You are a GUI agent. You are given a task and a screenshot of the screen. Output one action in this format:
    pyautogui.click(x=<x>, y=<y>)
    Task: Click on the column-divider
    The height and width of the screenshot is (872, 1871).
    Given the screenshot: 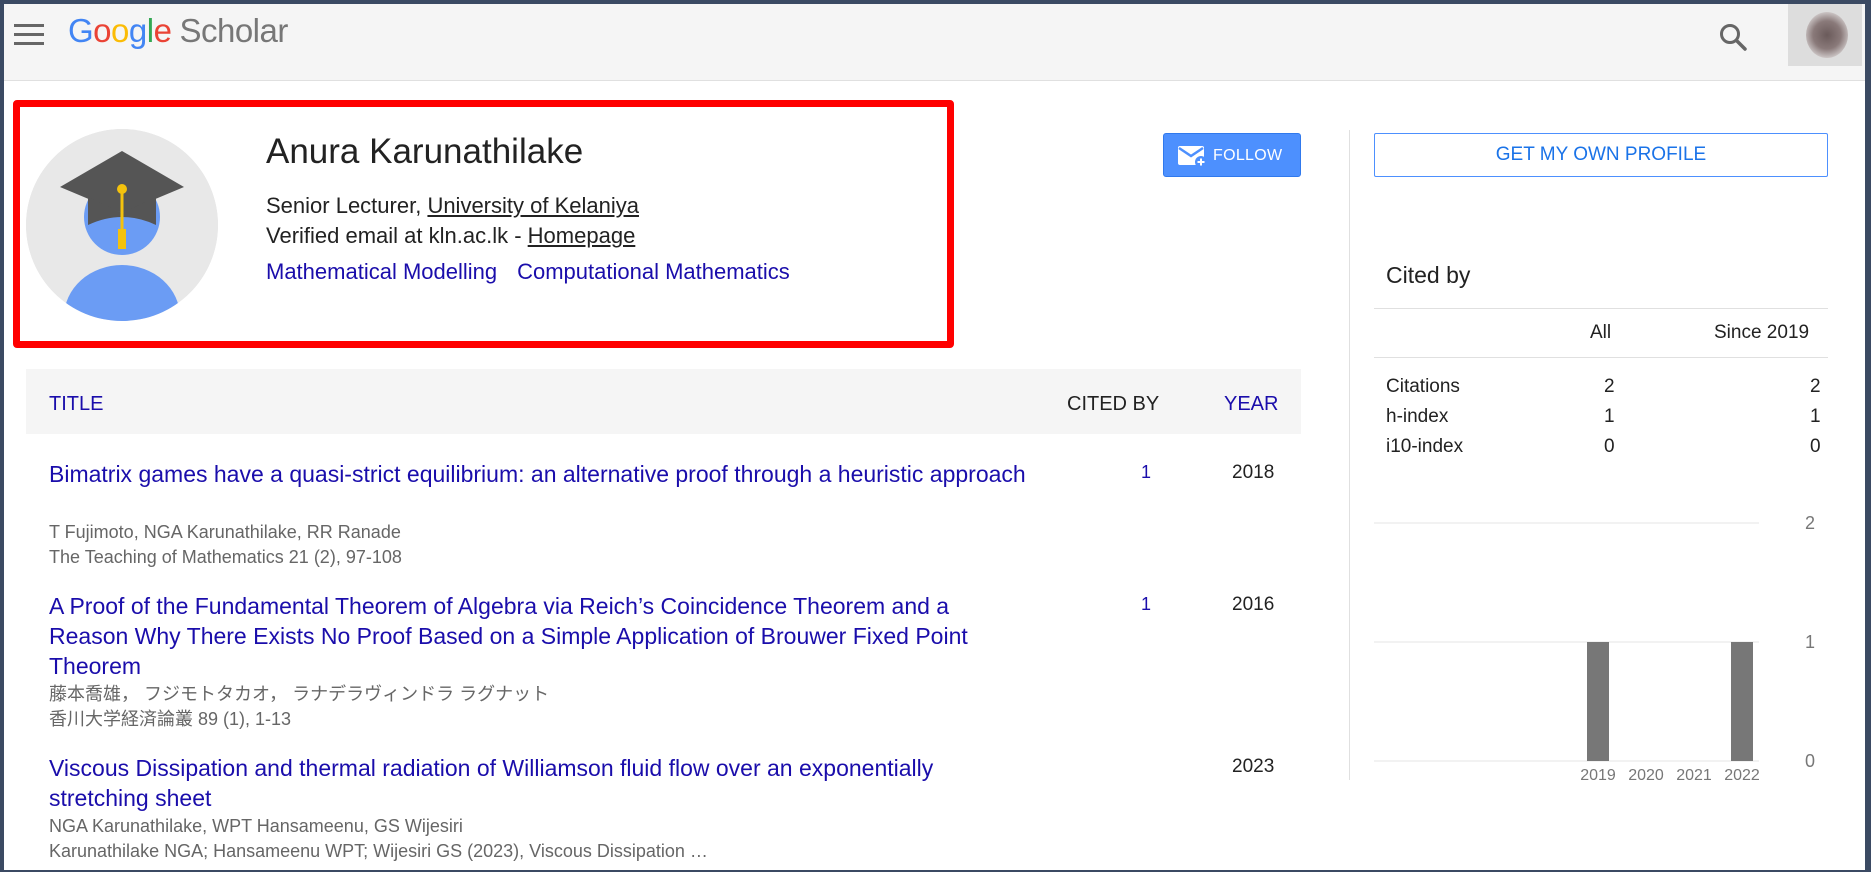 What is the action you would take?
    pyautogui.click(x=1349, y=455)
    